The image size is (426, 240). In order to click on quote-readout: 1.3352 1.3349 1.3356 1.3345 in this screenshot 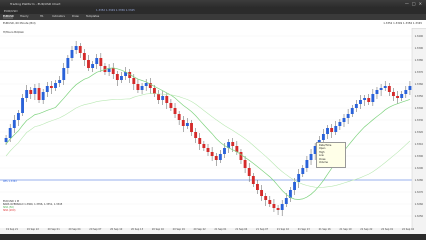, I will do `click(115, 10)`.